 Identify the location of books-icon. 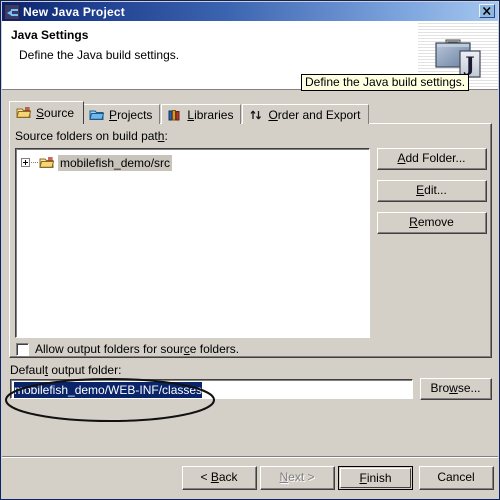
(175, 115).